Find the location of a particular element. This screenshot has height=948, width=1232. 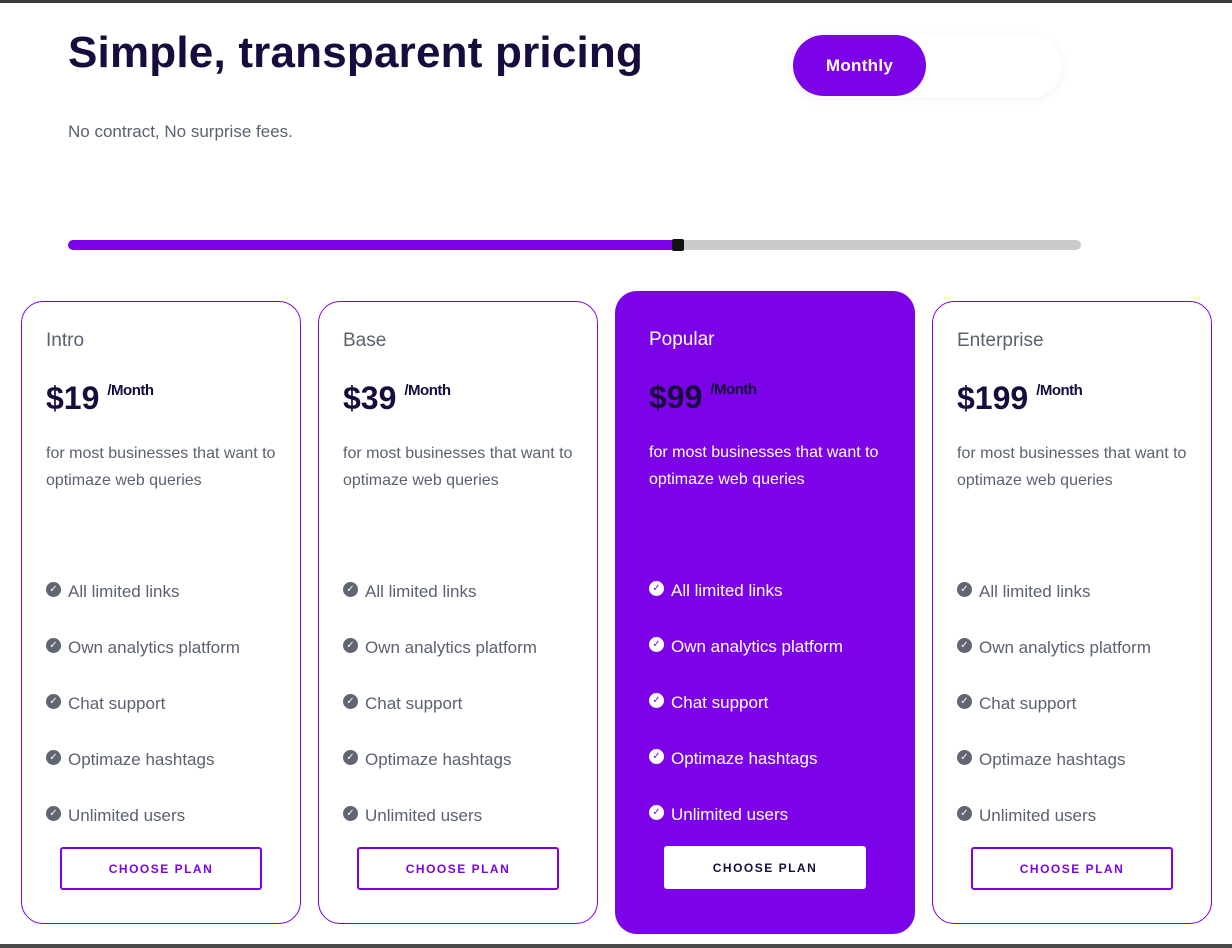

page-title: Simple, transparent pricing is located at coordinates (356, 52).